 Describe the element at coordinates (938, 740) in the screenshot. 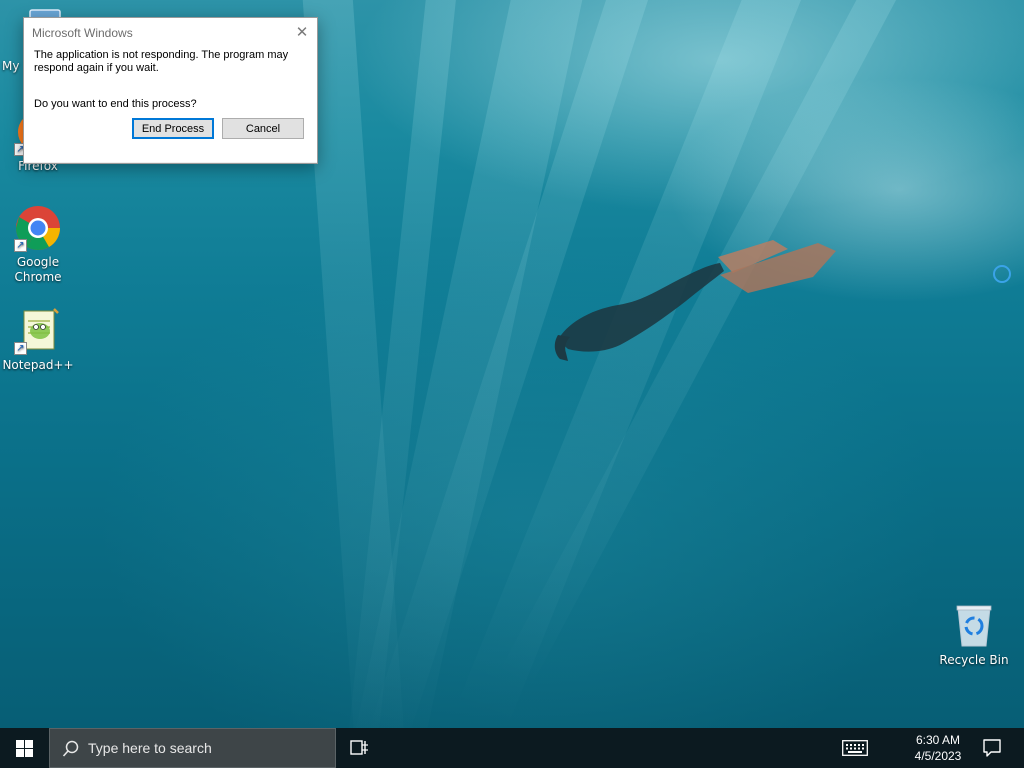

I see `clock-time: 6:30 AM` at that location.